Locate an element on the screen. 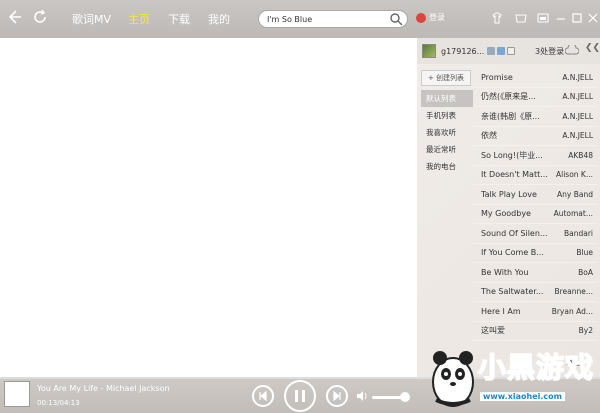 The image size is (600, 413). sidebar-item-radio: 我的电台 is located at coordinates (447, 166).